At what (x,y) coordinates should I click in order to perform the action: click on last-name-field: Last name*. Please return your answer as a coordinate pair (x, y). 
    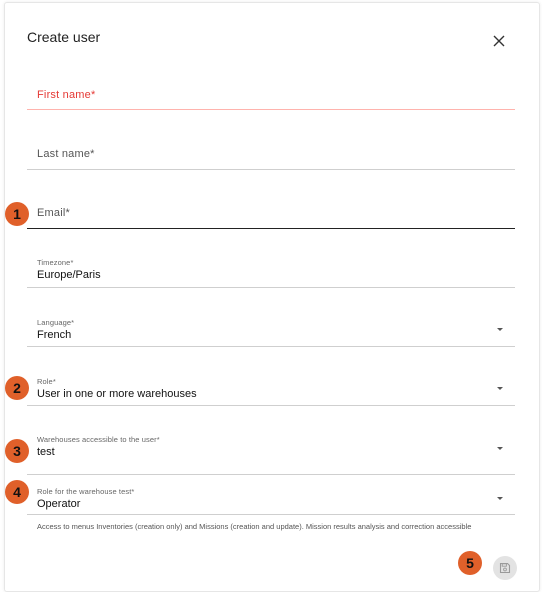
    Looking at the image, I should click on (271, 153).